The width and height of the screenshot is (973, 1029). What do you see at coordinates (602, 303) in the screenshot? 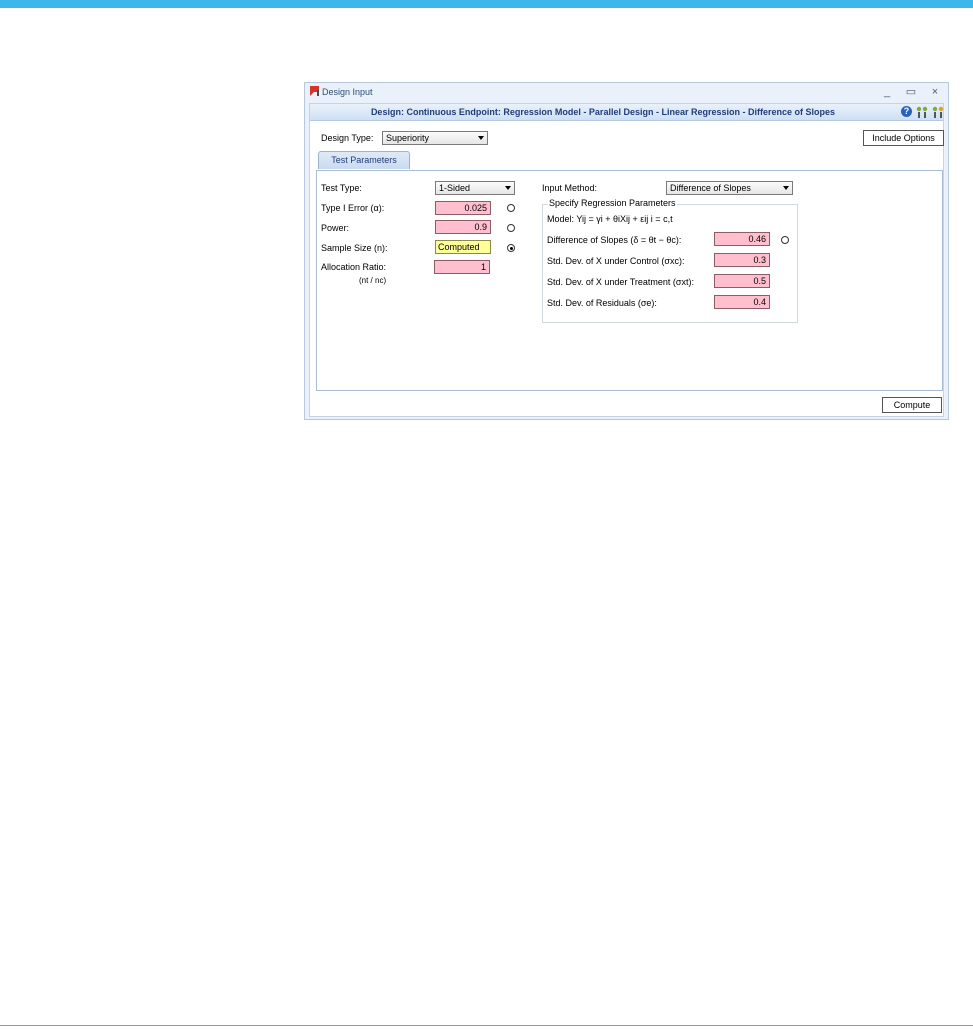
I see `sd-residuals-label: Std. Dev. of Residuals (σe):` at bounding box center [602, 303].